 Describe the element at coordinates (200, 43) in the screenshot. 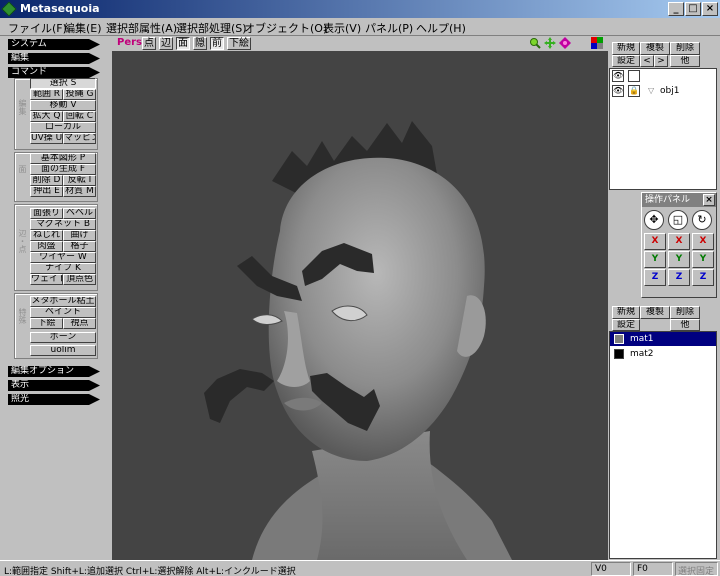

I see `hidden-toggle: 隠` at that location.